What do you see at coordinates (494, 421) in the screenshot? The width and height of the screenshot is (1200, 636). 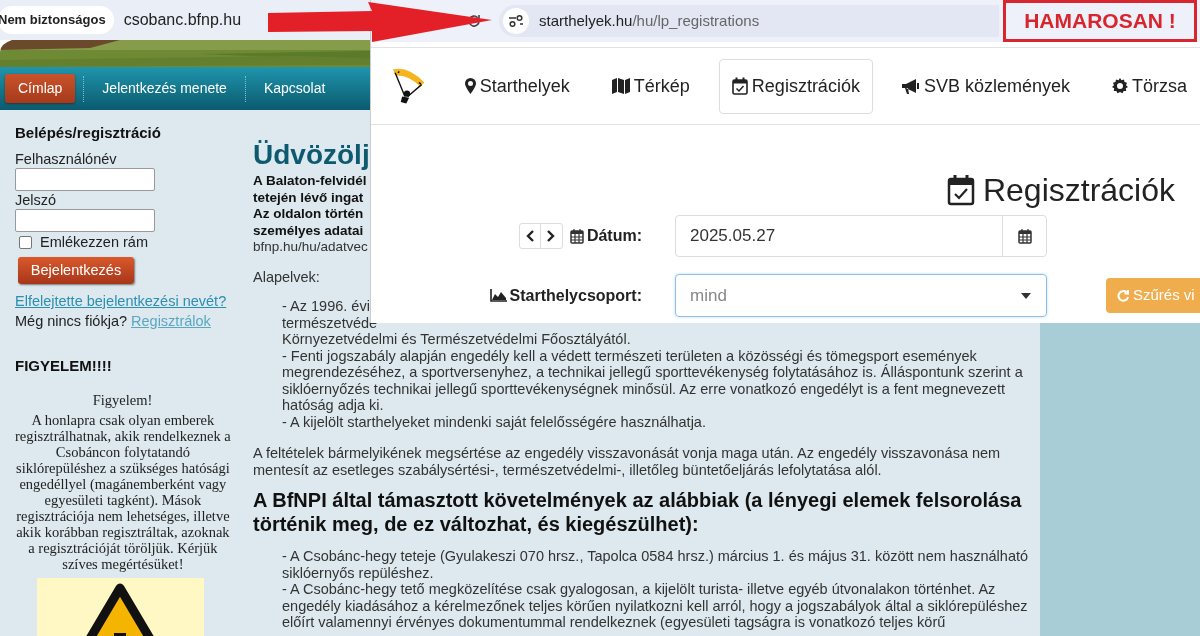 I see `list-item: - A kijelölt starthelyeket mindenki saját felelősségére használhatja.` at bounding box center [494, 421].